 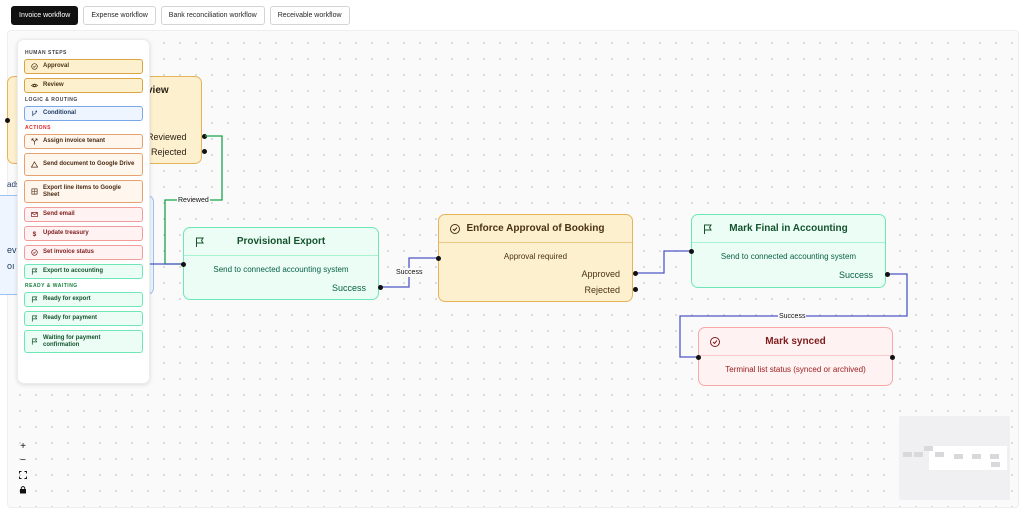 I want to click on mark-final-out-success: Success, so click(x=855, y=275).